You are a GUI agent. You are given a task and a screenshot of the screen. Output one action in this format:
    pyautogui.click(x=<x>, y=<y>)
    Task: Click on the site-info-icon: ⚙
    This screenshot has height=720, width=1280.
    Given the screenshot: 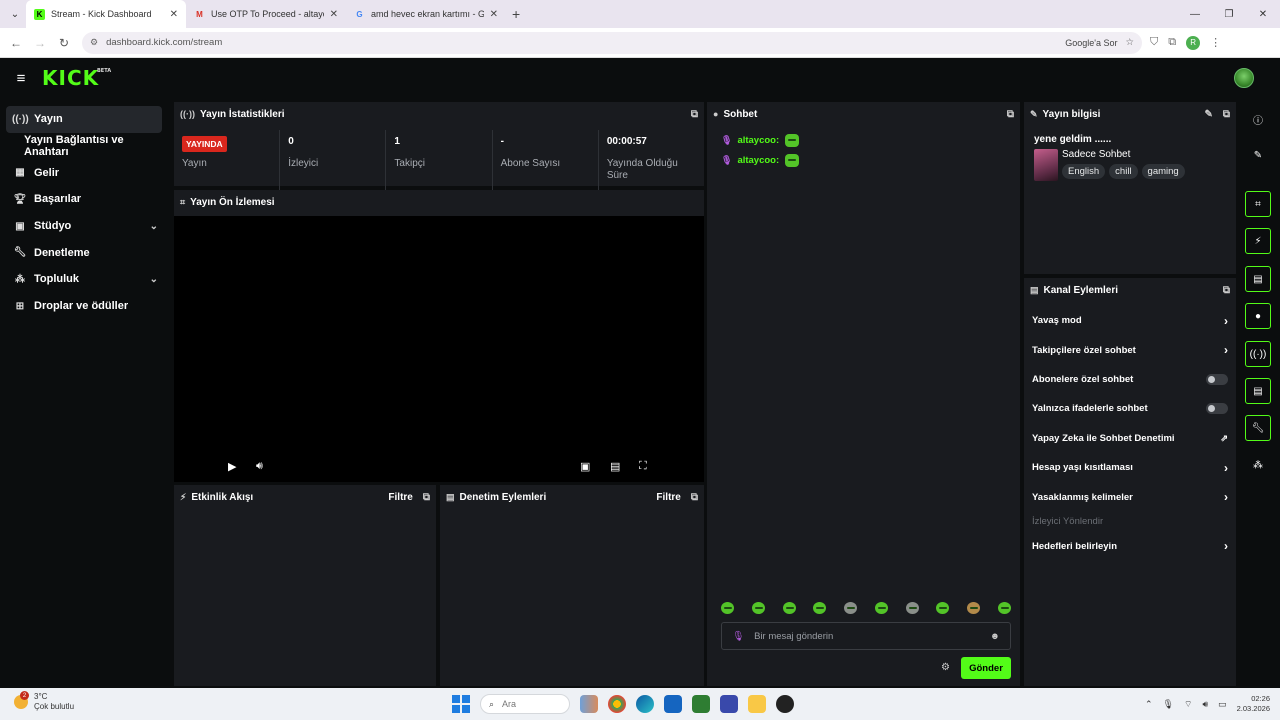 What is the action you would take?
    pyautogui.click(x=94, y=42)
    